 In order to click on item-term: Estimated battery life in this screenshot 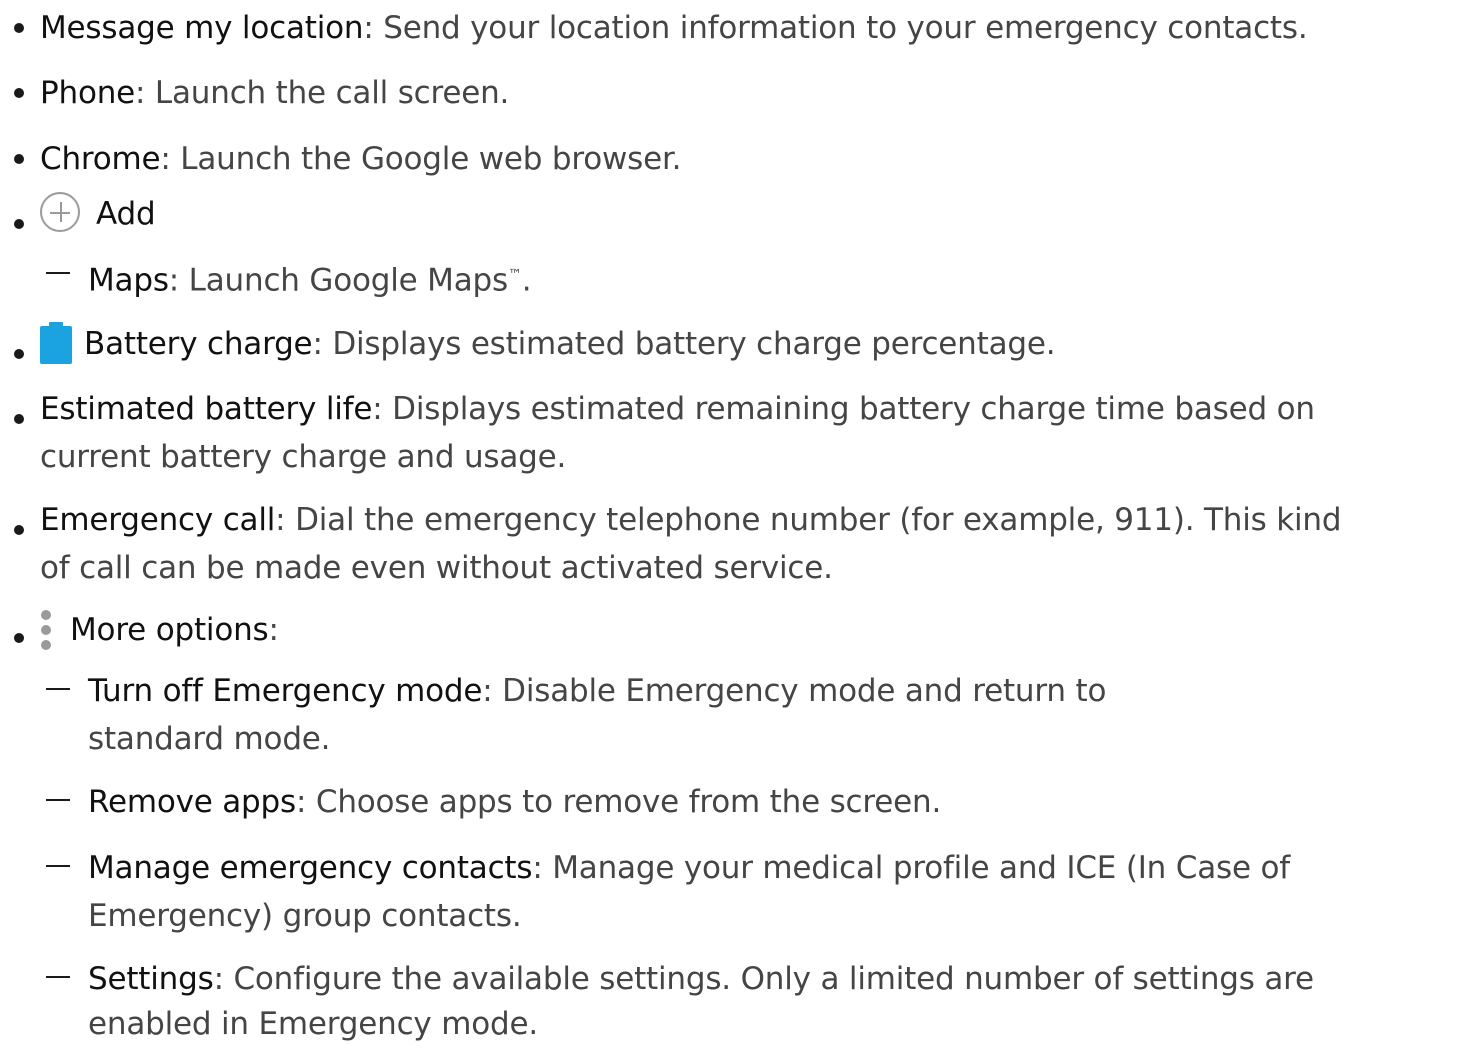, I will do `click(206, 409)`.